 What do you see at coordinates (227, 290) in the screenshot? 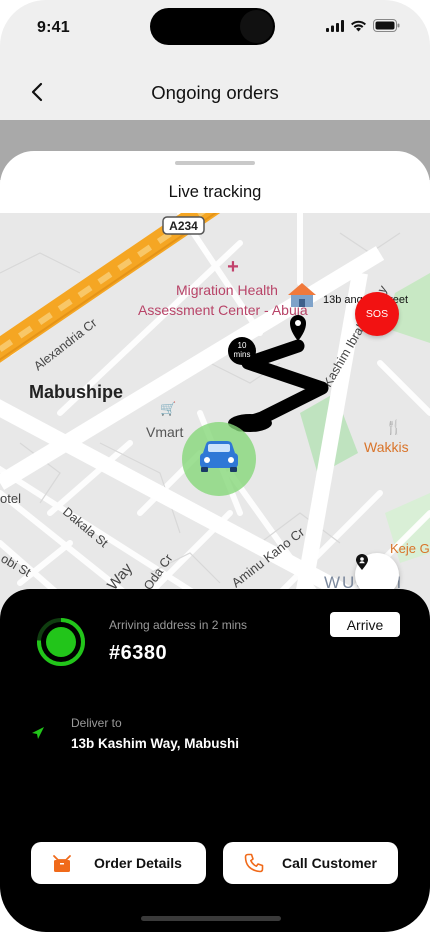
I see `map-label-migration: Migration Health` at bounding box center [227, 290].